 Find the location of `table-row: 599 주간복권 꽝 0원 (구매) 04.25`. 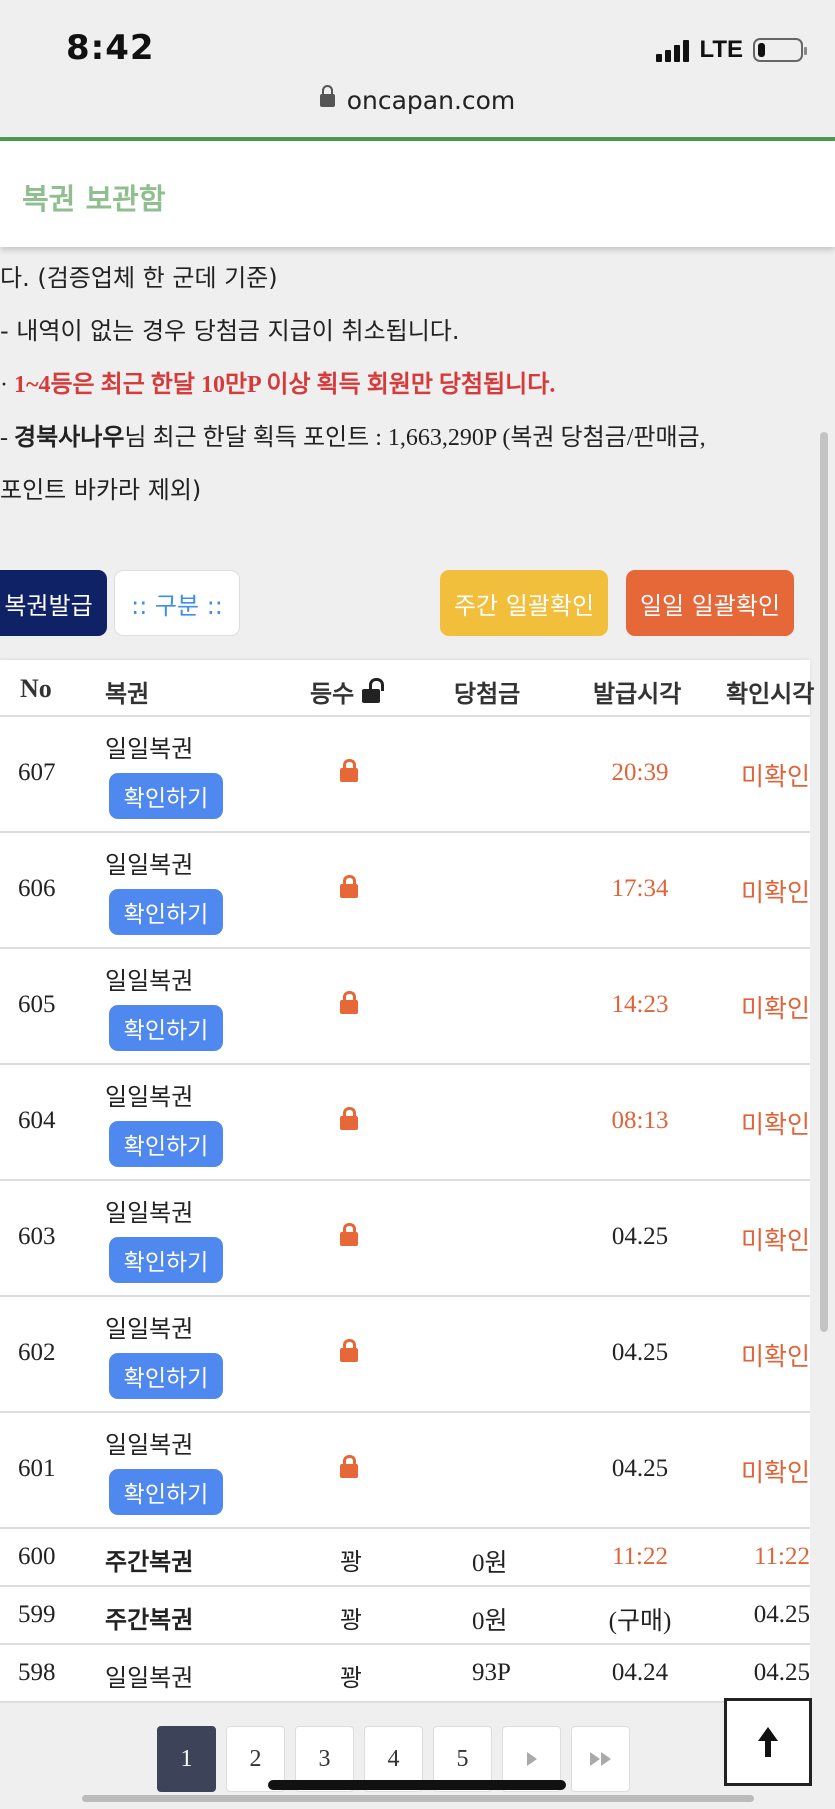

table-row: 599 주간복권 꽝 0원 (구매) 04.25 is located at coordinates (405, 1616).